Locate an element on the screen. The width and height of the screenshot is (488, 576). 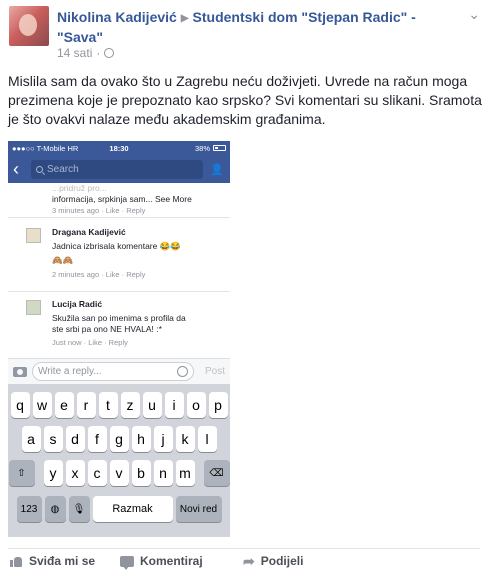
camera-icon is located at coordinates (20, 371).